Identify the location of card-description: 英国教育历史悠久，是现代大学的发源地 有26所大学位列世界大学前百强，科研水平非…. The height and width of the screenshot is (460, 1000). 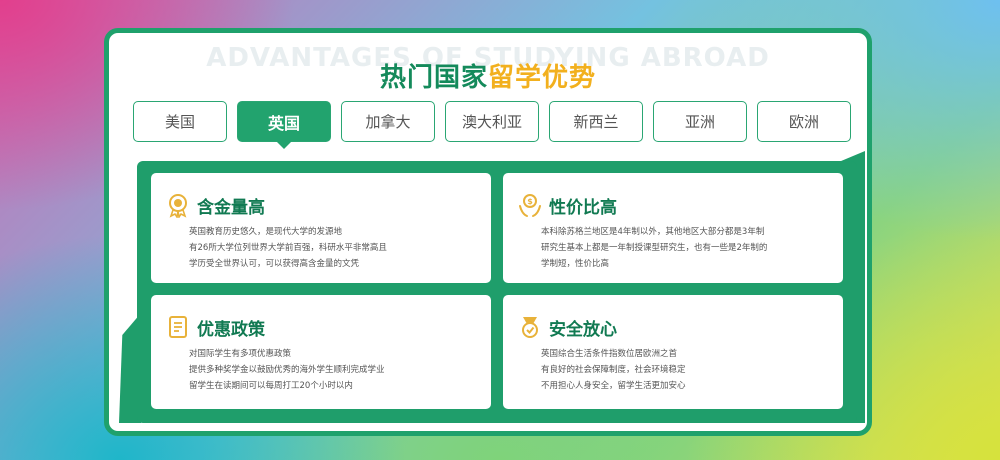
(321, 248).